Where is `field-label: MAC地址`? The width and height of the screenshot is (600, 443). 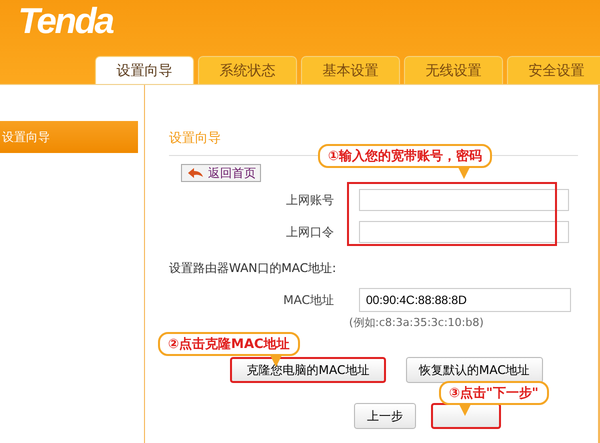 field-label: MAC地址 is located at coordinates (308, 300).